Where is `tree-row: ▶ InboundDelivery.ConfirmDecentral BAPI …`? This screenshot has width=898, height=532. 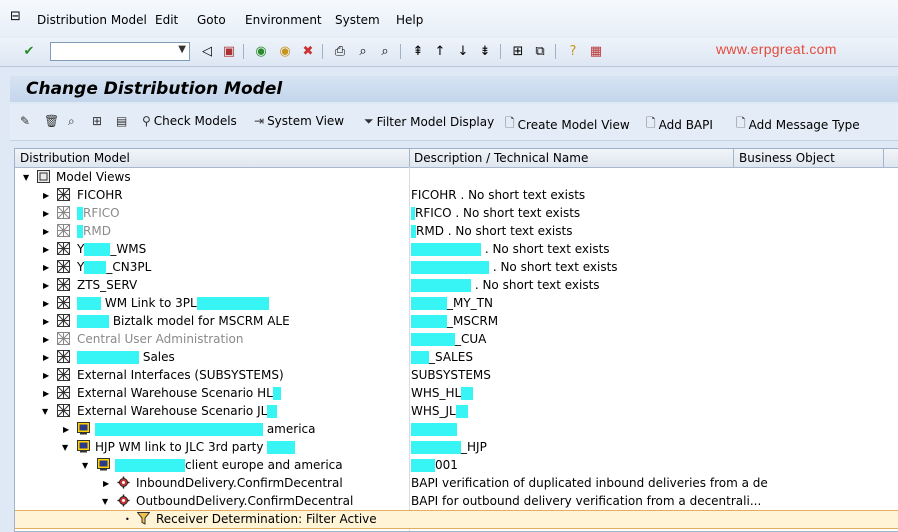
tree-row: ▶ InboundDelivery.ConfirmDecentral BAPI … is located at coordinates (456, 483).